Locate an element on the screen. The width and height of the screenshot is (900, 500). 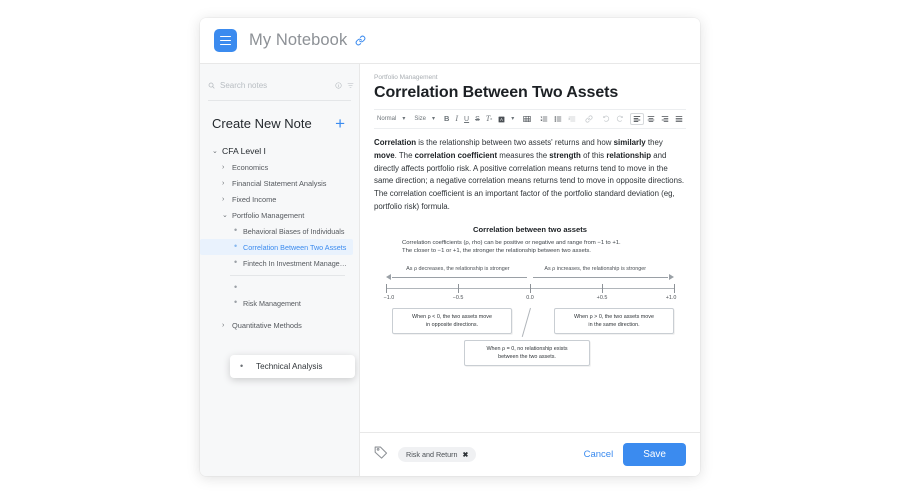
bullet-list-icon is located at coordinates (558, 119).